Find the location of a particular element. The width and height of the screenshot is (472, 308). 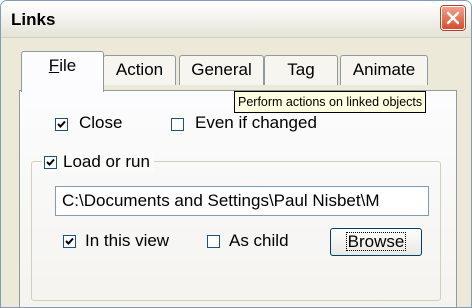

close-checkbox-label: Close is located at coordinates (100, 123).